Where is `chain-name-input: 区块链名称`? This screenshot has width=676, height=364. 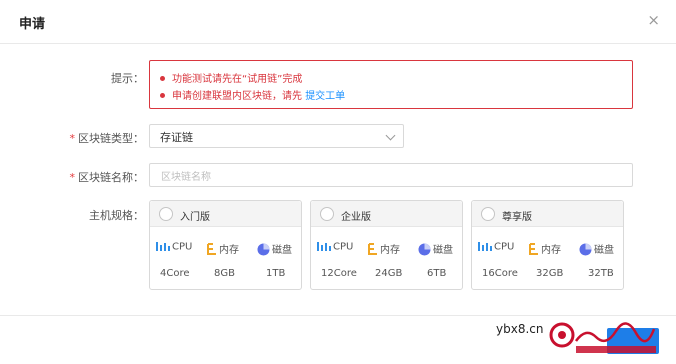 chain-name-input: 区块链名称 is located at coordinates (391, 175).